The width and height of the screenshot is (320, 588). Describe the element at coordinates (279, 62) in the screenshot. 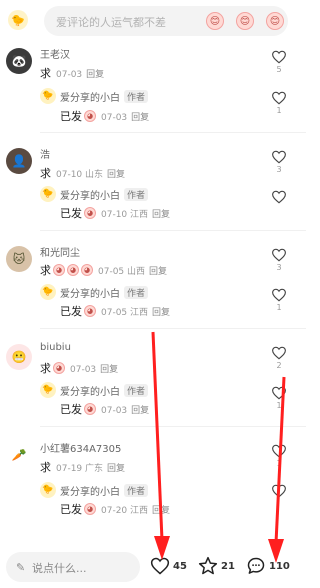

I see `comment-like-button: 5` at that location.